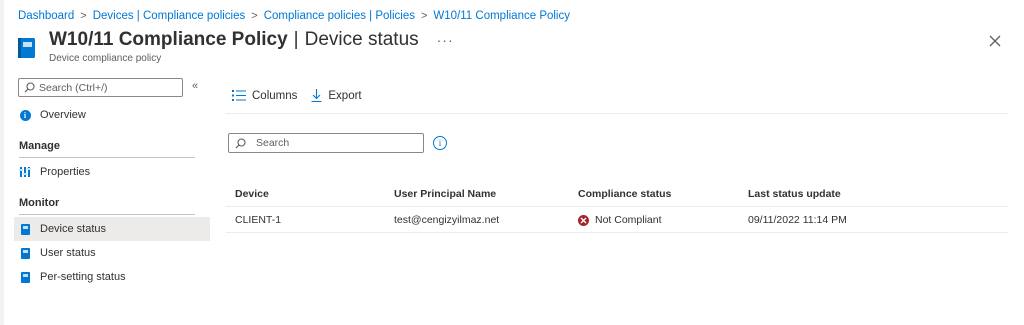  What do you see at coordinates (168, 39) in the screenshot?
I see `page-title-policy: W10/11 Compliance Policy` at bounding box center [168, 39].